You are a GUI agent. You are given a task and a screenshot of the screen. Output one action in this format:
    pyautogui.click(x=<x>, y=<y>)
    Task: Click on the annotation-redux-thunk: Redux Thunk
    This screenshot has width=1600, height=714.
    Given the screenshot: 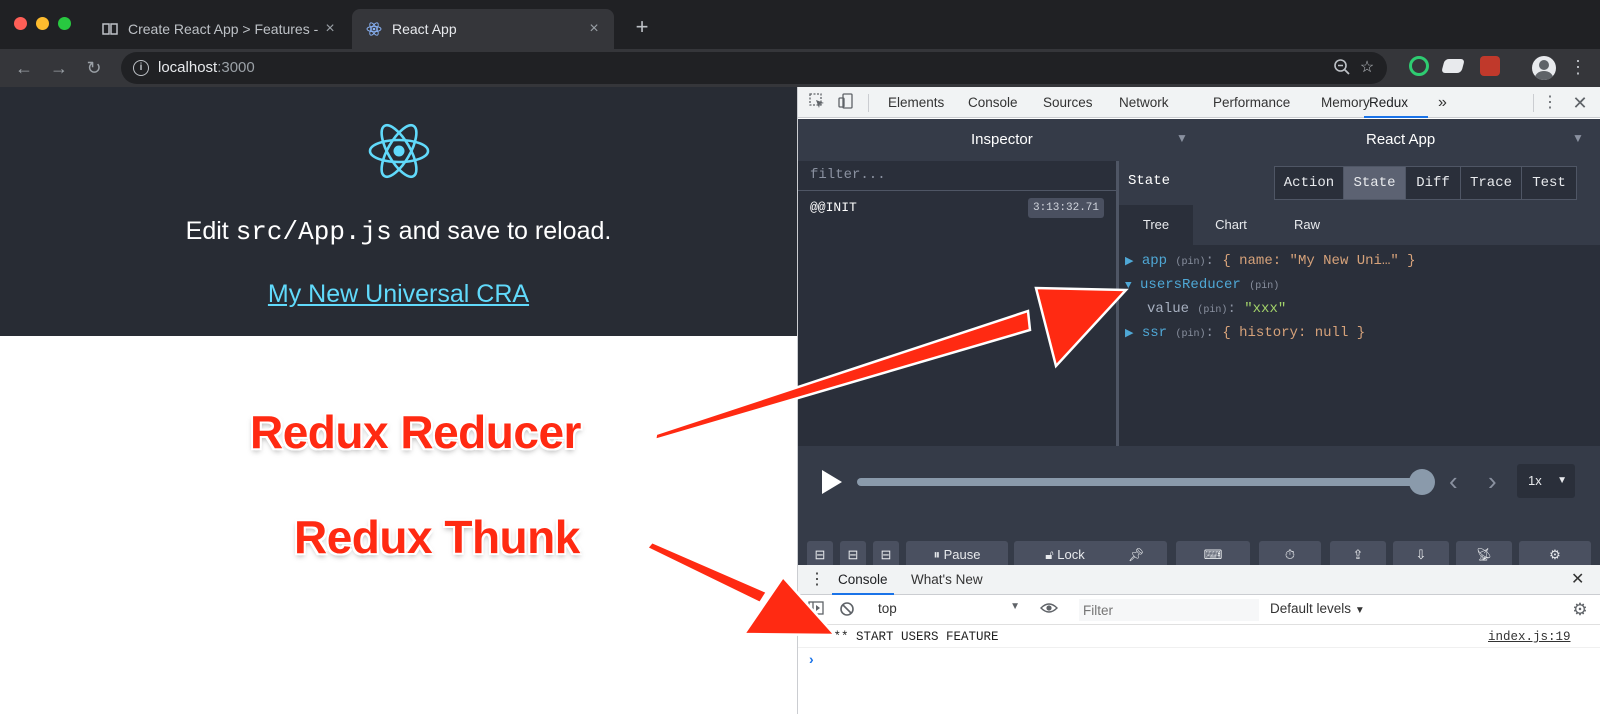 What is the action you would take?
    pyautogui.click(x=437, y=537)
    